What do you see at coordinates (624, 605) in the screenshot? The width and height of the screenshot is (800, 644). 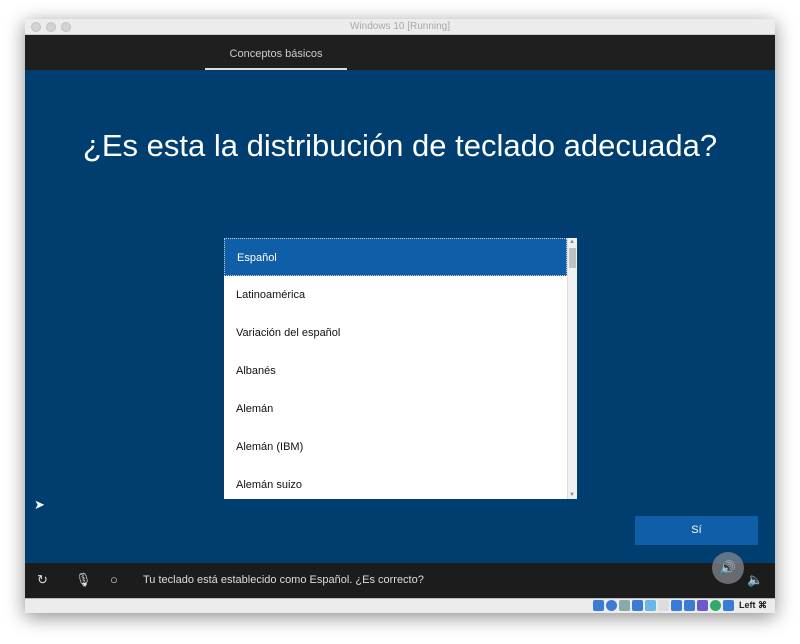 I see `audio-icon` at bounding box center [624, 605].